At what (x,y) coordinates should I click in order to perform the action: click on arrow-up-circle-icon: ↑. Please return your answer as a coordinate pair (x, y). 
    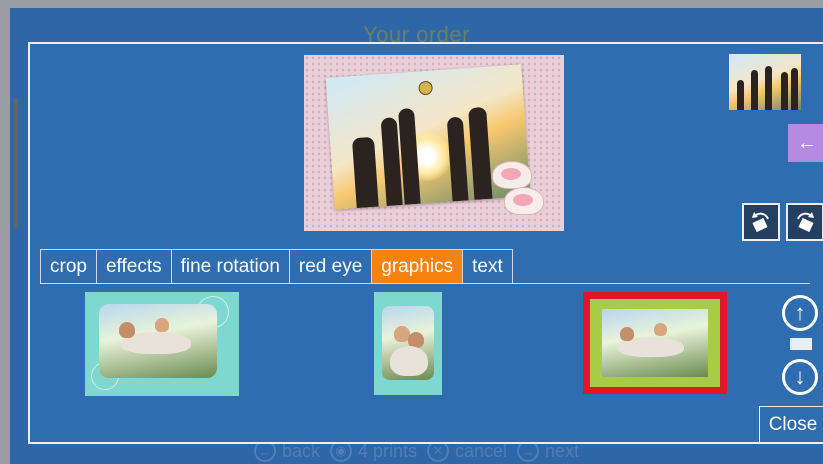
    Looking at the image, I should click on (800, 312).